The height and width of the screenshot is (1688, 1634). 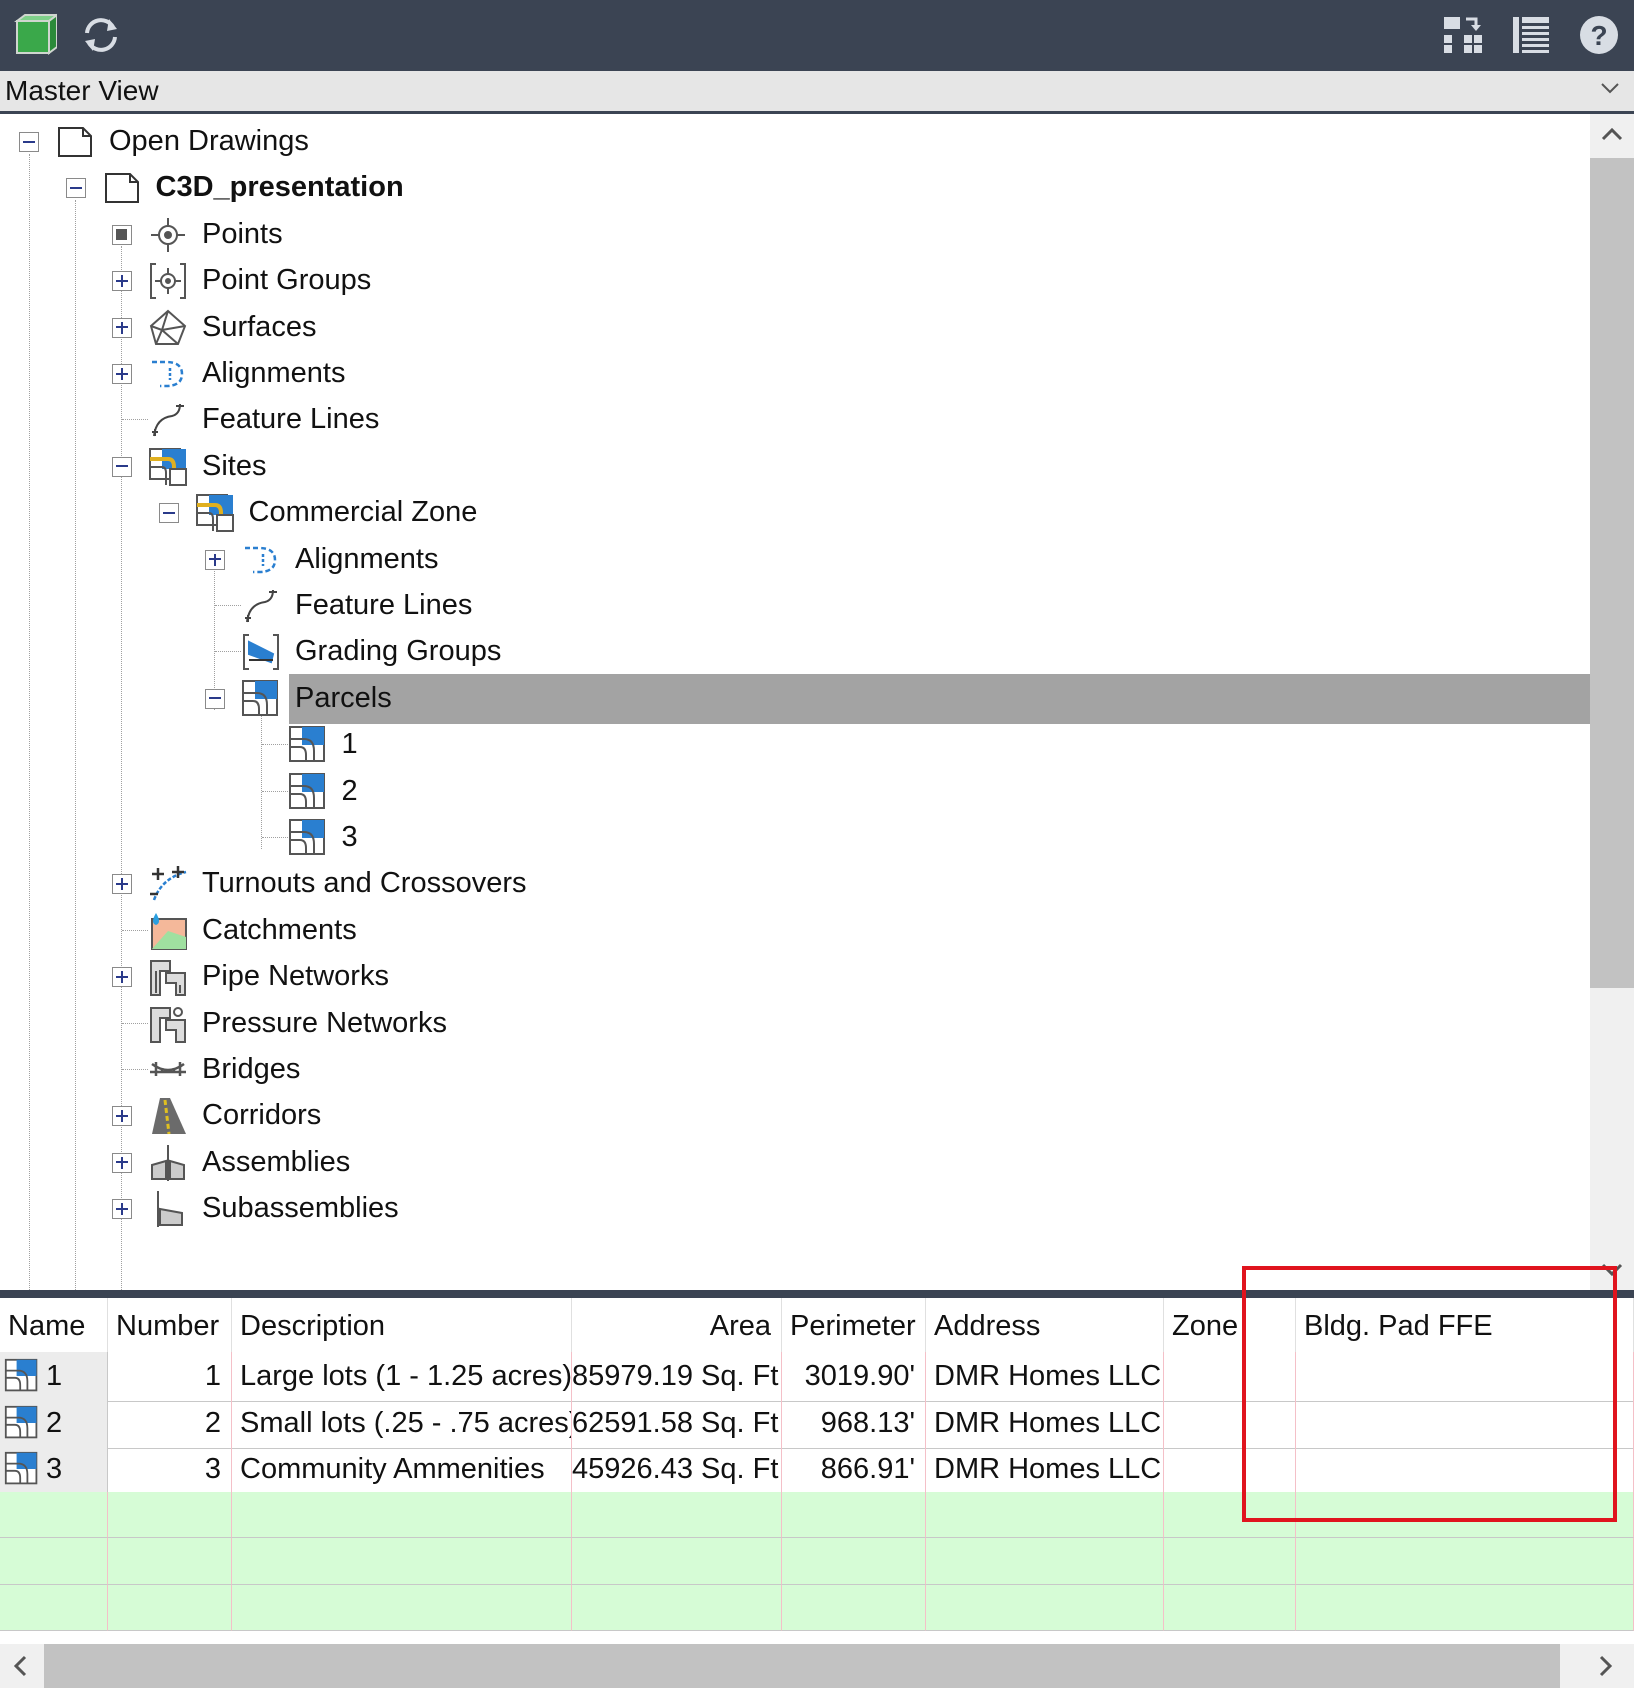 What do you see at coordinates (795, 1116) in the screenshot?
I see `tree-item: Corridors` at bounding box center [795, 1116].